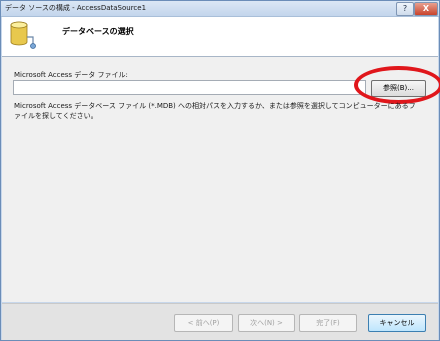  I want to click on button-bar: < 前へ(P) 次へ(N) > 完了(F) キャンセル, so click(220, 321).